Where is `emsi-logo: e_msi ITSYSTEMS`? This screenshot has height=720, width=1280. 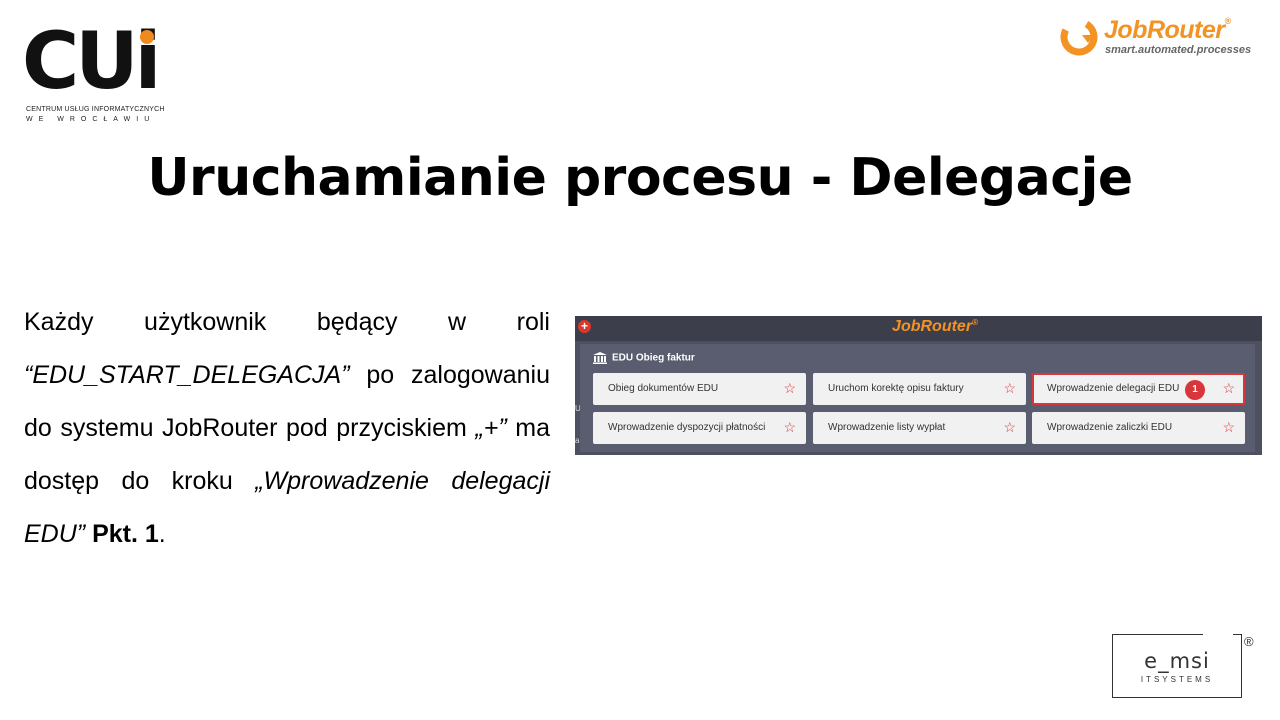
emsi-logo: e_msi ITSYSTEMS is located at coordinates (1177, 665).